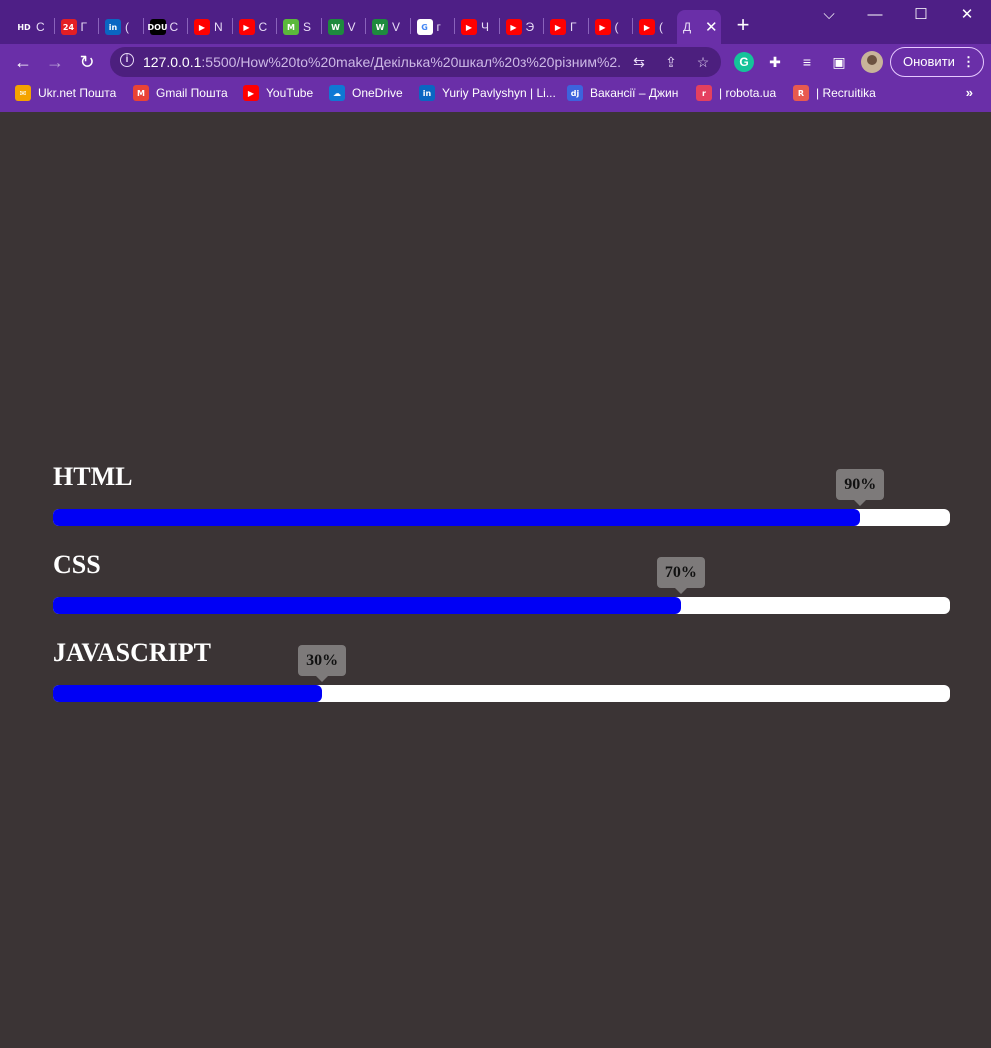  What do you see at coordinates (968, 62) in the screenshot?
I see `menu-dots-icon: ⋮` at bounding box center [968, 62].